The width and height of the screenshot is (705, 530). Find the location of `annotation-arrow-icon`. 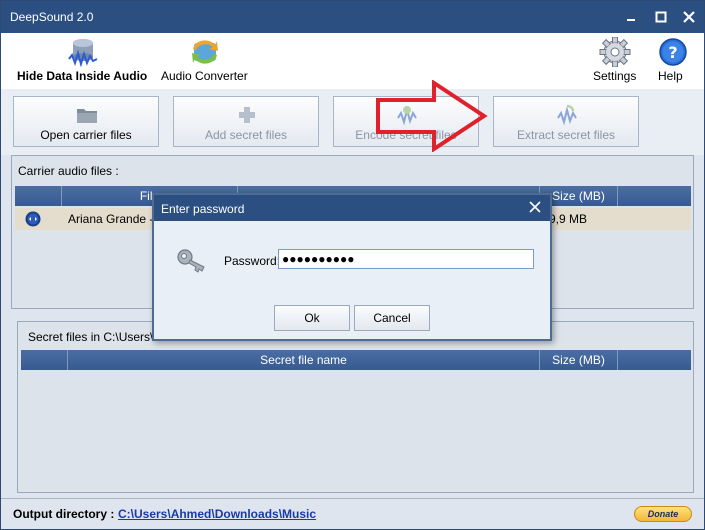

annotation-arrow-icon is located at coordinates (432, 116).